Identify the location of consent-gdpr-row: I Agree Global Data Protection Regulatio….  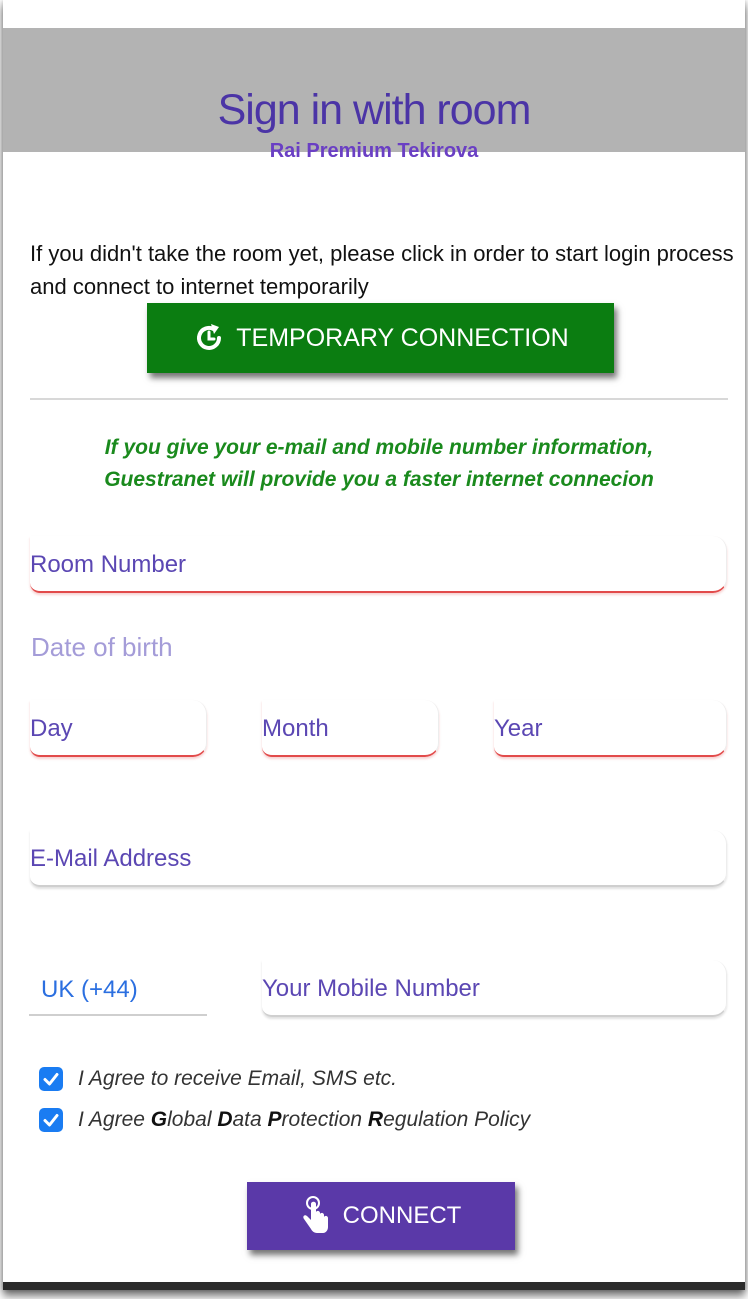
(284, 1120).